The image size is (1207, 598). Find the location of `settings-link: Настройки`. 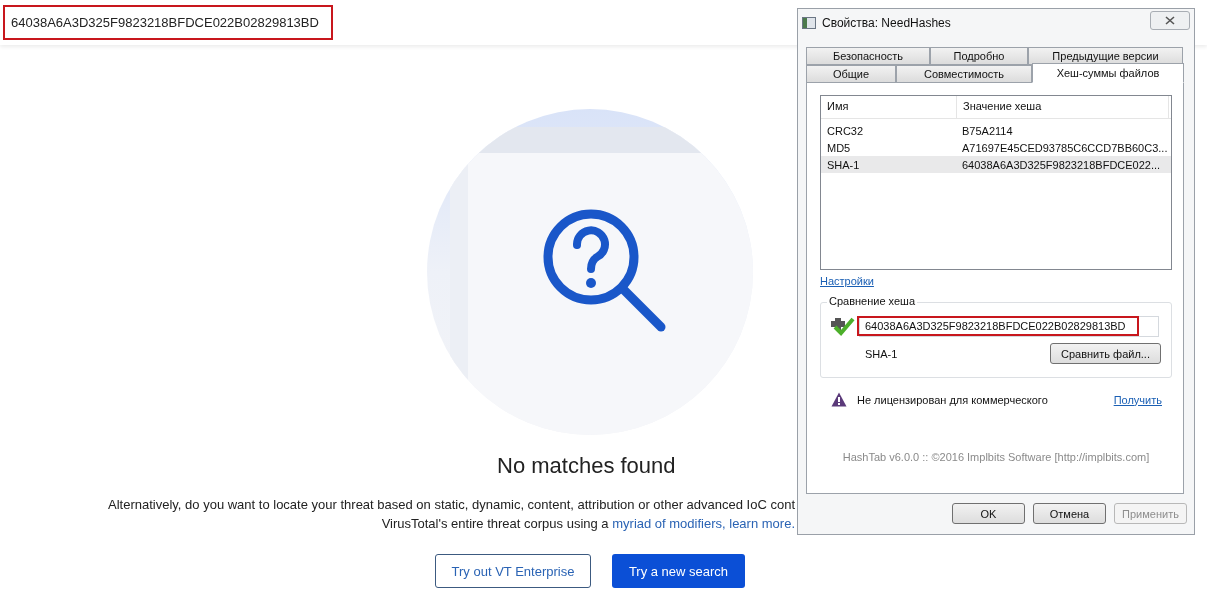

settings-link: Настройки is located at coordinates (847, 281).